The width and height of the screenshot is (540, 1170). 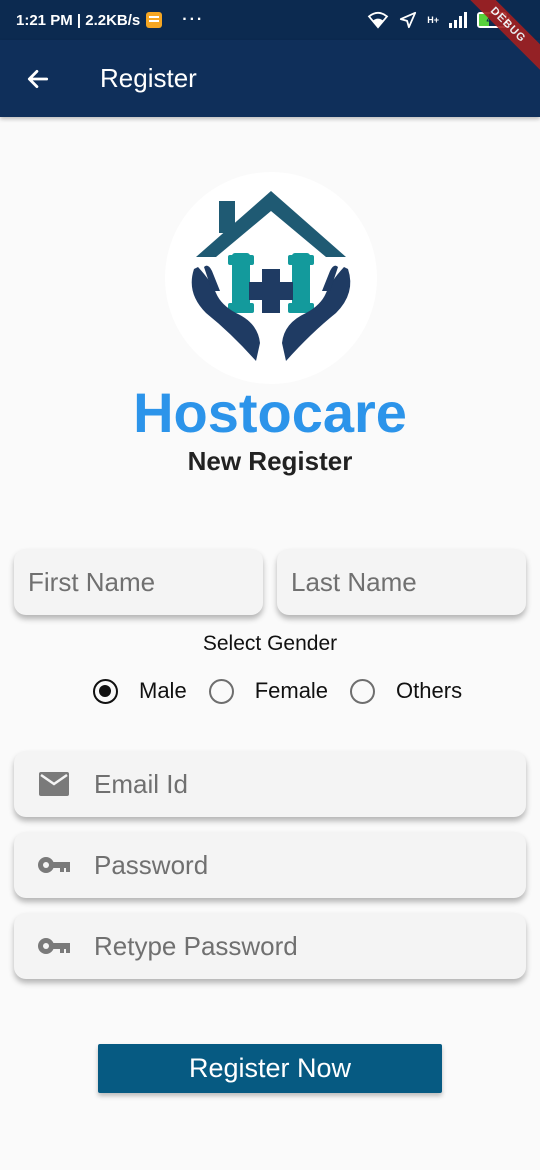 What do you see at coordinates (408, 20) in the screenshot?
I see `location-icon` at bounding box center [408, 20].